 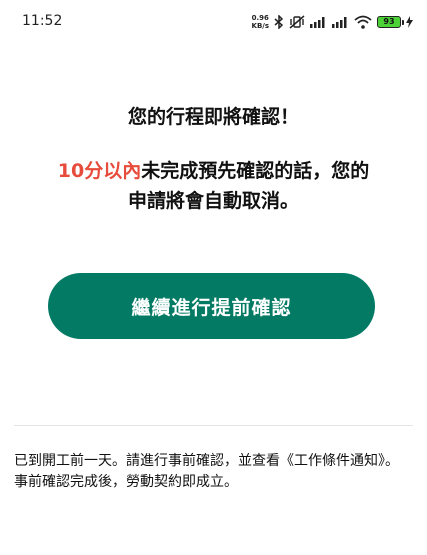 I want to click on network-speed-value: 0.96, so click(x=260, y=18).